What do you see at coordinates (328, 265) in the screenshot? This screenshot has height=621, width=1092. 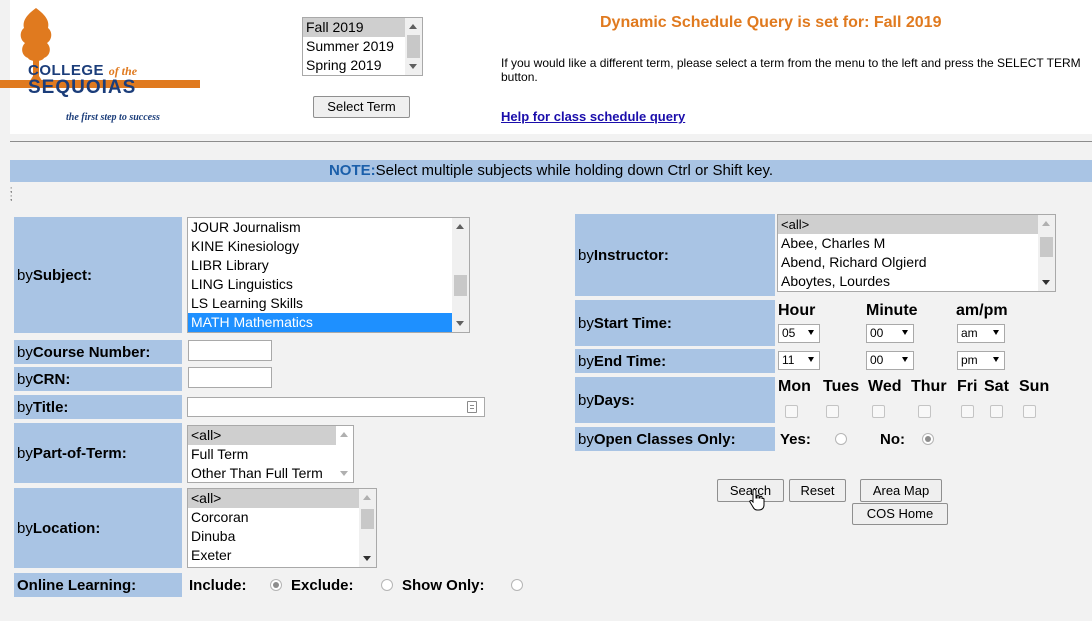 I see `subject-option: LIBR Library` at bounding box center [328, 265].